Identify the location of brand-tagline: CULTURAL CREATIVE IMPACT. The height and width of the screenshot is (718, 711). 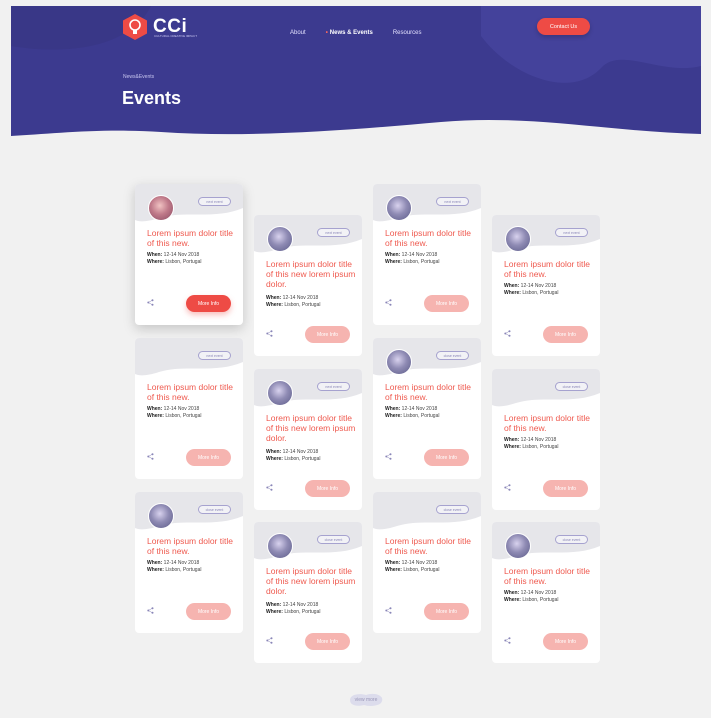
(176, 36).